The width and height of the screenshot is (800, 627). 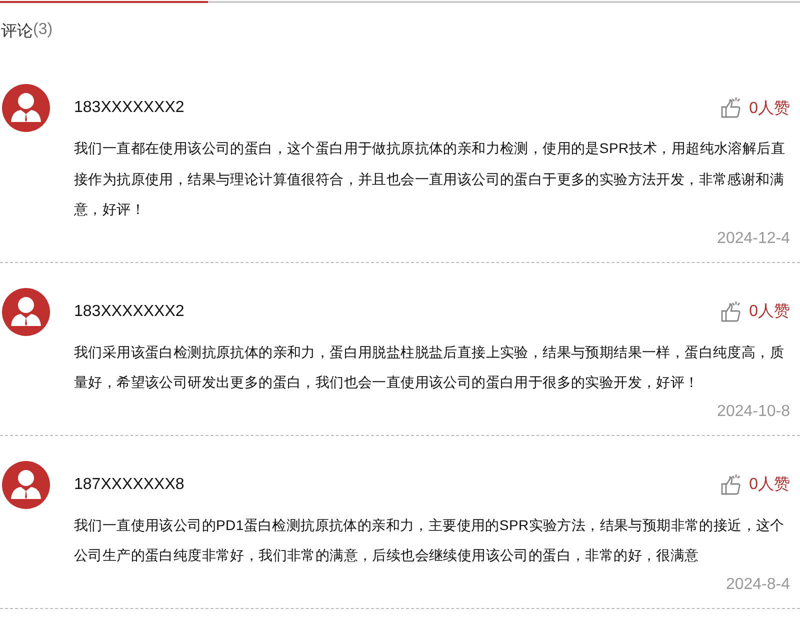 I want to click on comment-count: (3), so click(x=43, y=30).